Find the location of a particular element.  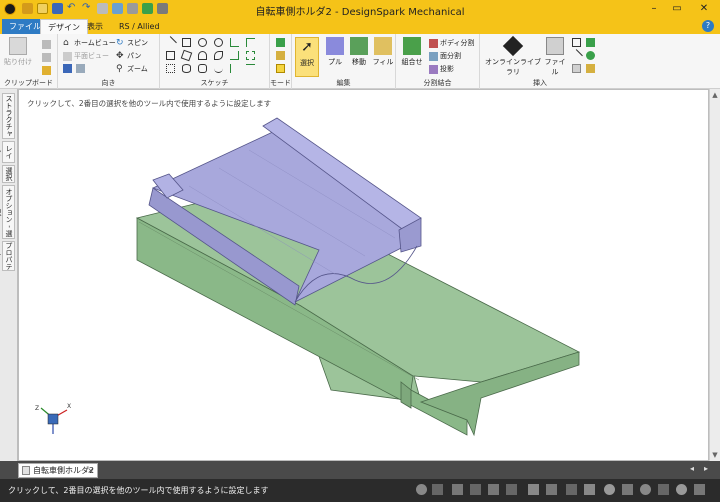

cylinder-icon is located at coordinates (590, 42).